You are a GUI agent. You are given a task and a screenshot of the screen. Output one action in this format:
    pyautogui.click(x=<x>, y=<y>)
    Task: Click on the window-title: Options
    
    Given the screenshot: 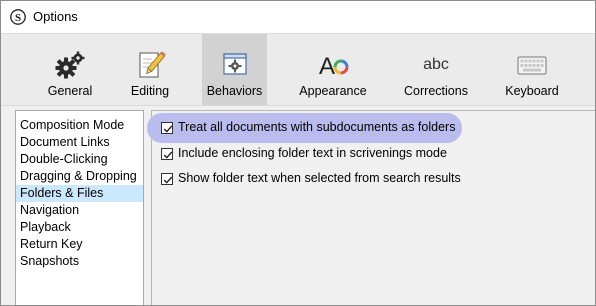 What is the action you would take?
    pyautogui.click(x=55, y=16)
    